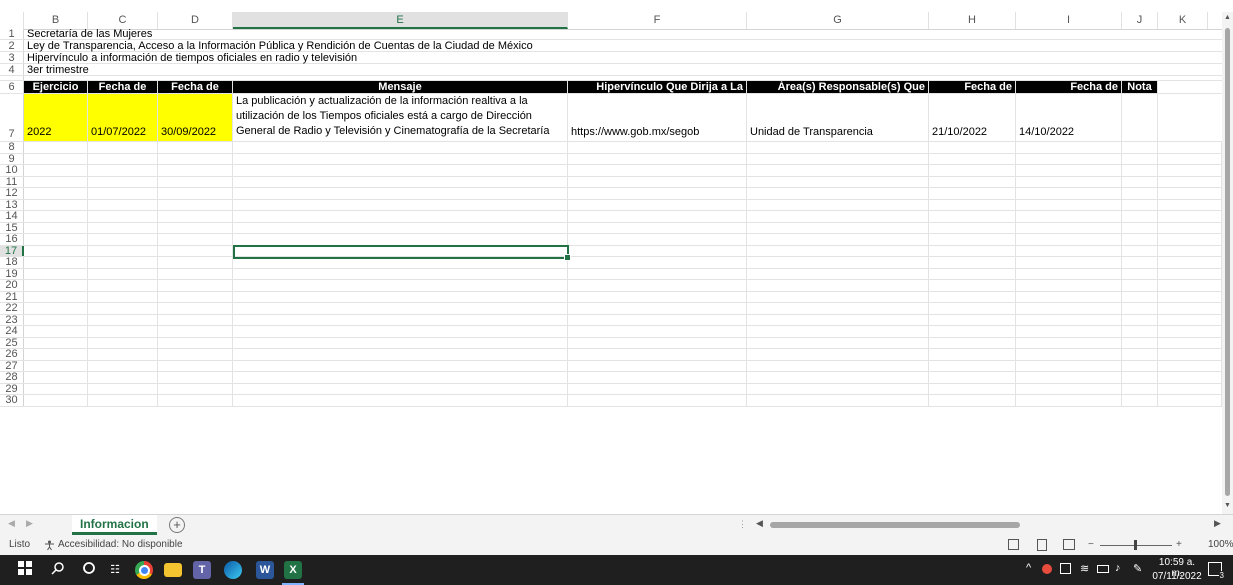  Describe the element at coordinates (400, 87) in the screenshot. I see `header-mensaje: Mensaje` at that location.